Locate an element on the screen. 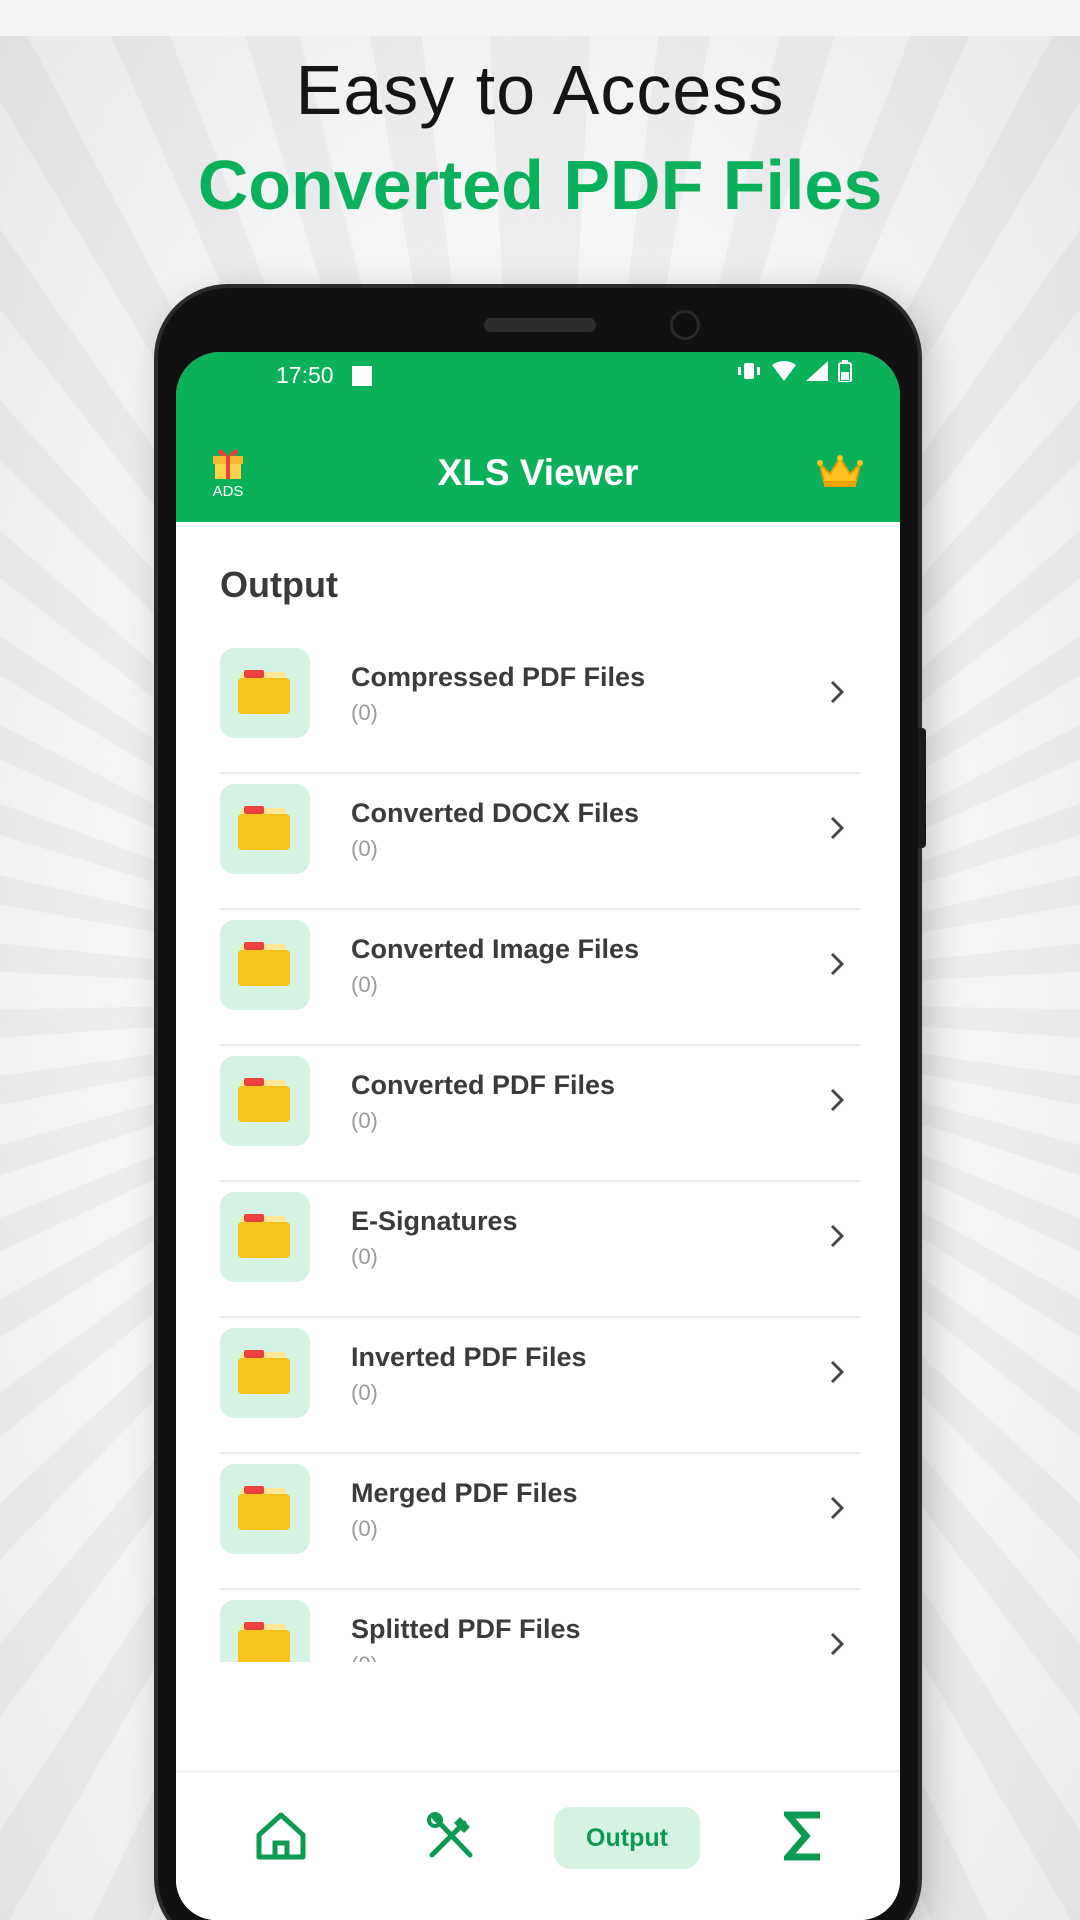  premium-button is located at coordinates (840, 473).